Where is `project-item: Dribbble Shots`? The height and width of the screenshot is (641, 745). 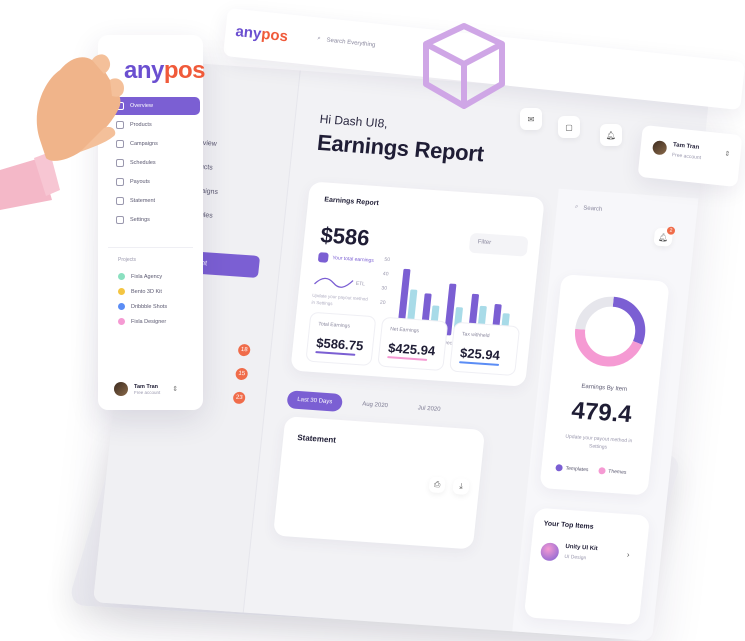
project-item: Dribbble Shots is located at coordinates (142, 306).